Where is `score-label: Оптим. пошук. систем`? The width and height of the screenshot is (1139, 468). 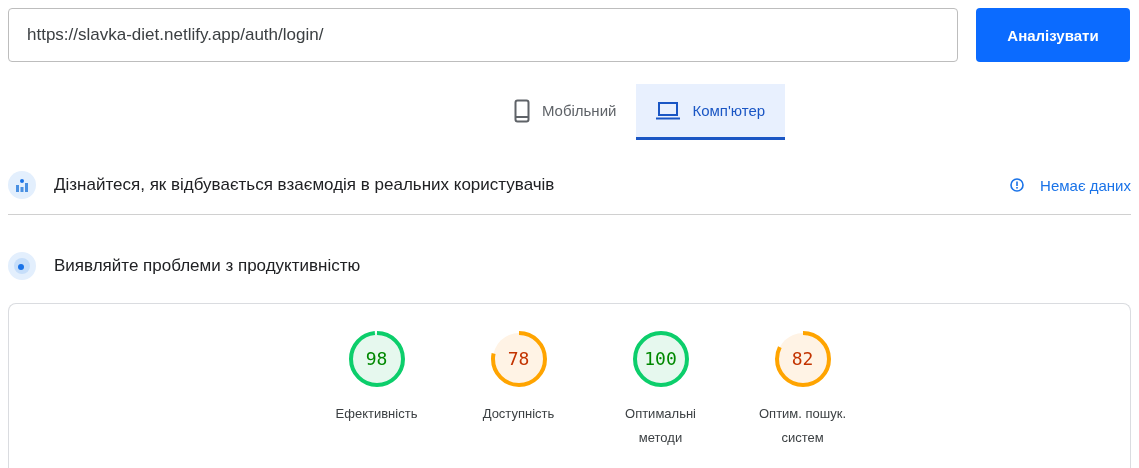
score-label: Оптим. пошук. систем is located at coordinates (802, 426).